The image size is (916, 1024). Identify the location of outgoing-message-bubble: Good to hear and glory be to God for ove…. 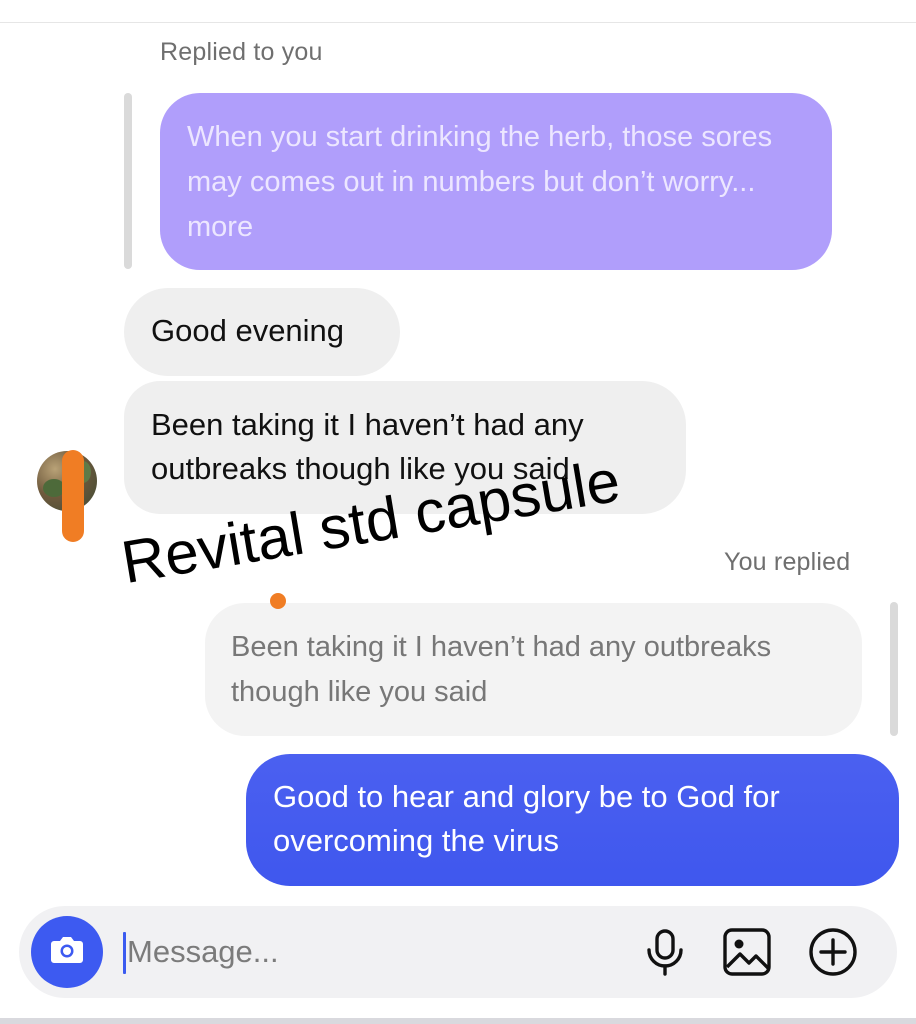
(572, 820).